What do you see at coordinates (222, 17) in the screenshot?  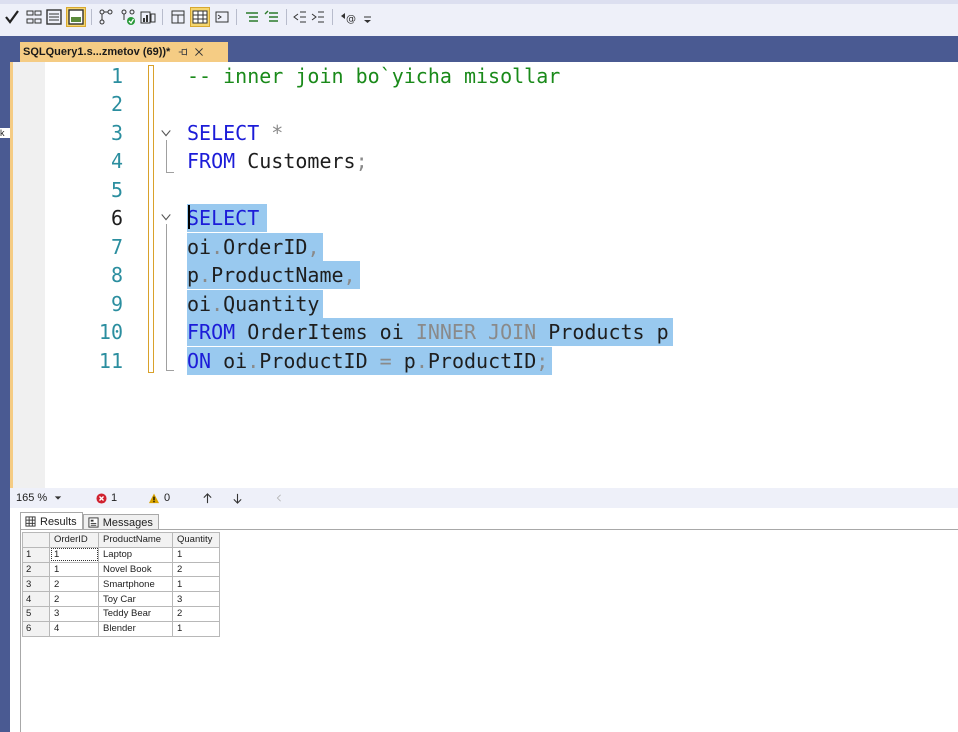 I see `sqlcmd-icon` at bounding box center [222, 17].